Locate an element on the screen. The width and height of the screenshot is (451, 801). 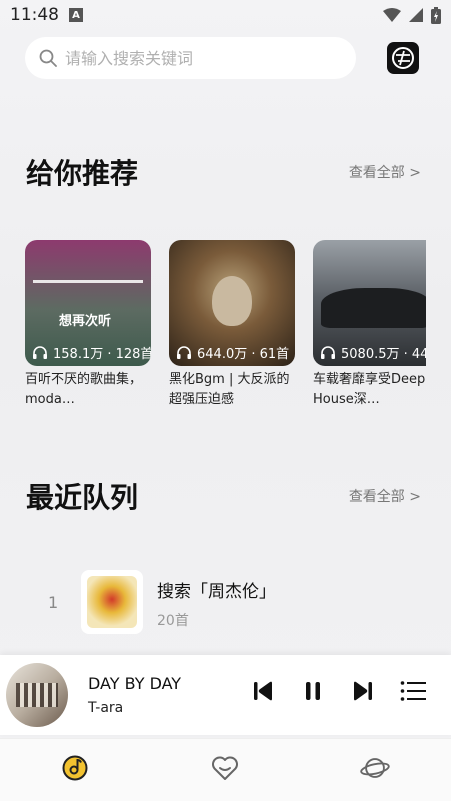
playlist-cover: 5080.5万 · 444首 is located at coordinates (369, 303).